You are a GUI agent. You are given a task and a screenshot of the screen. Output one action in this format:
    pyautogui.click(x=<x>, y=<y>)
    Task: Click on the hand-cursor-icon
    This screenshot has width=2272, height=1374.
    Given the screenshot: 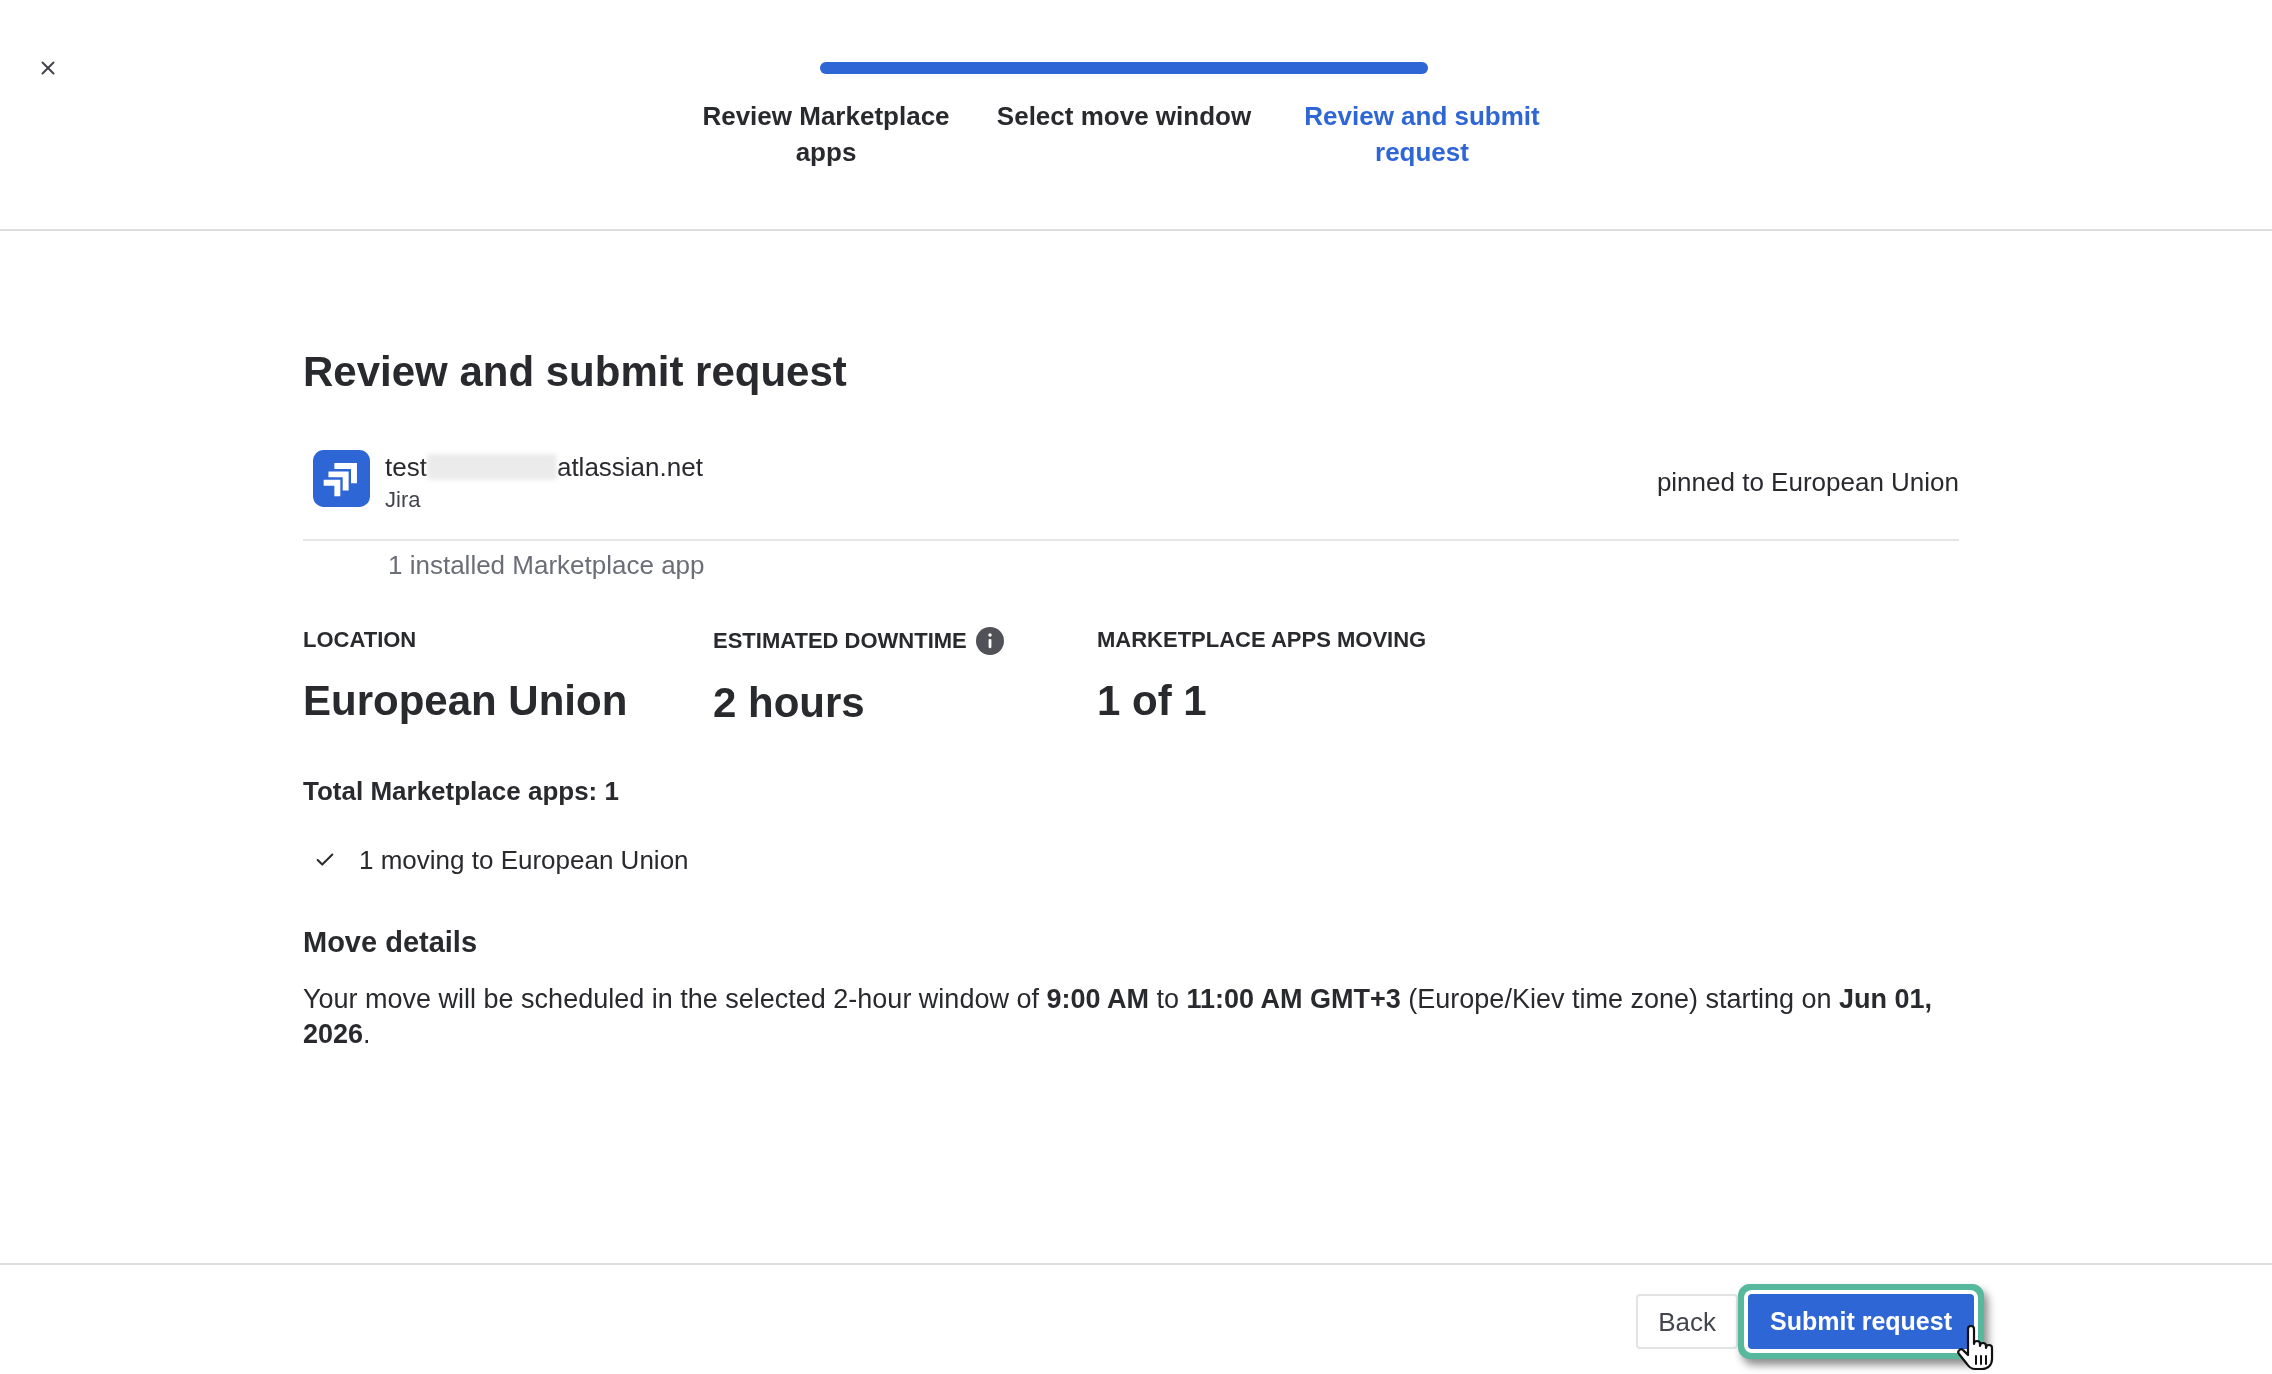 What is the action you would take?
    pyautogui.click(x=1976, y=1347)
    